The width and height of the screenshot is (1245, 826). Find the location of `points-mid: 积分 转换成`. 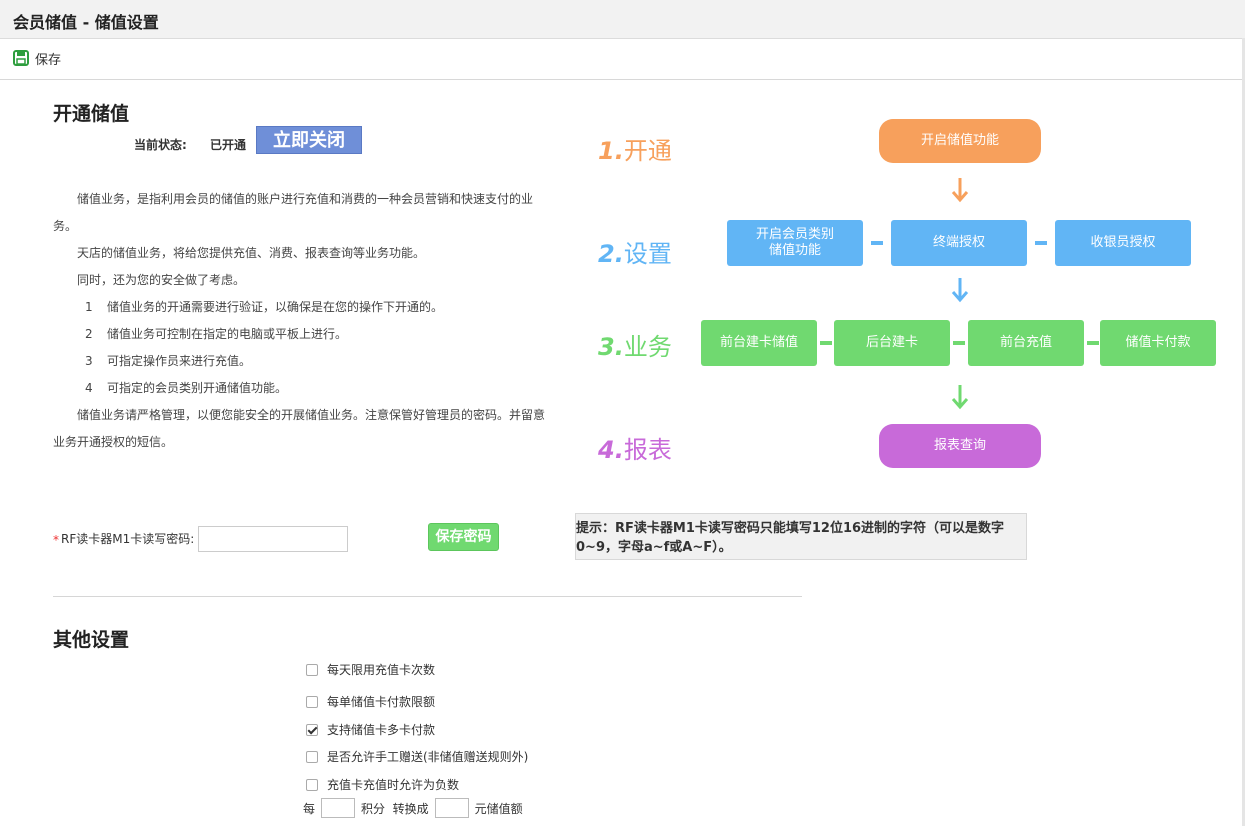

points-mid: 积分 转换成 is located at coordinates (395, 808).